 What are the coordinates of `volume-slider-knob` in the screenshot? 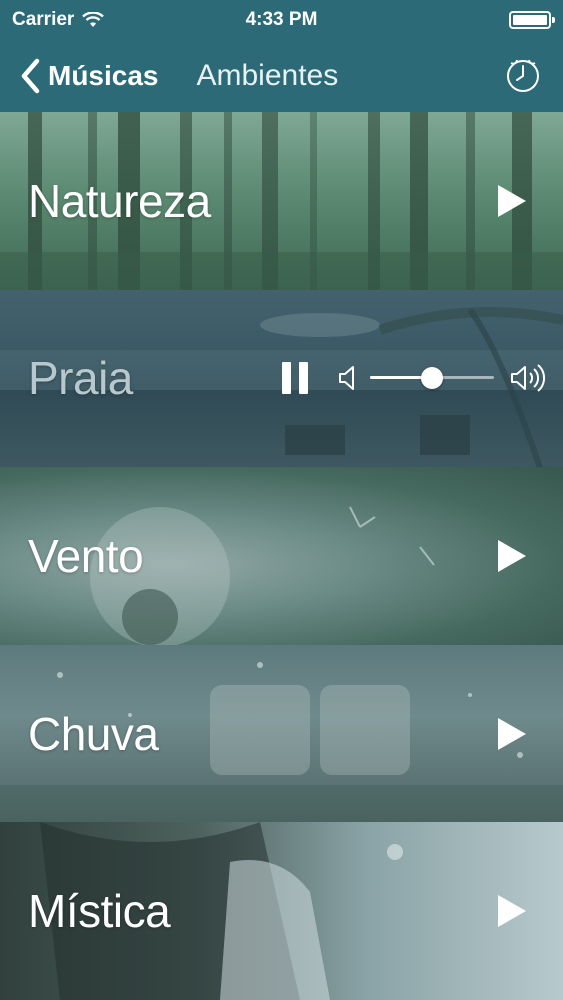 It's located at (432, 378).